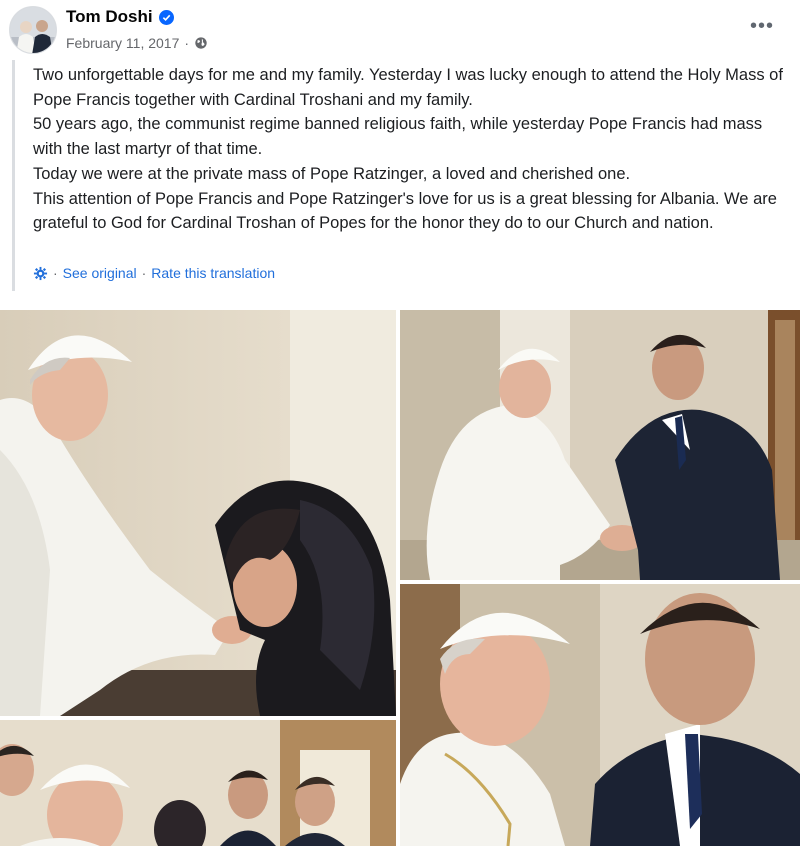 This screenshot has width=800, height=846. Describe the element at coordinates (40, 273) in the screenshot. I see `gear-icon` at that location.